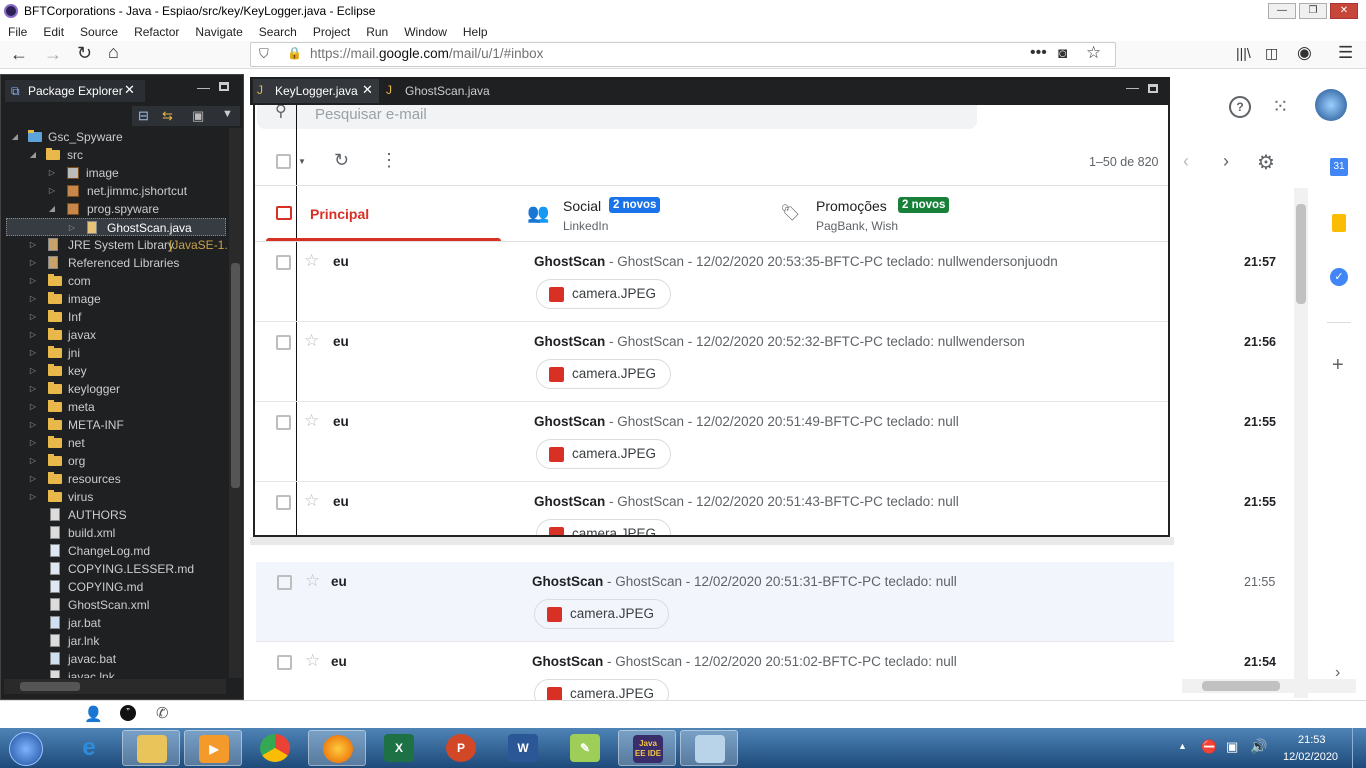  Describe the element at coordinates (1209, 747) in the screenshot. I see `tray-icon-1: ⛔` at that location.